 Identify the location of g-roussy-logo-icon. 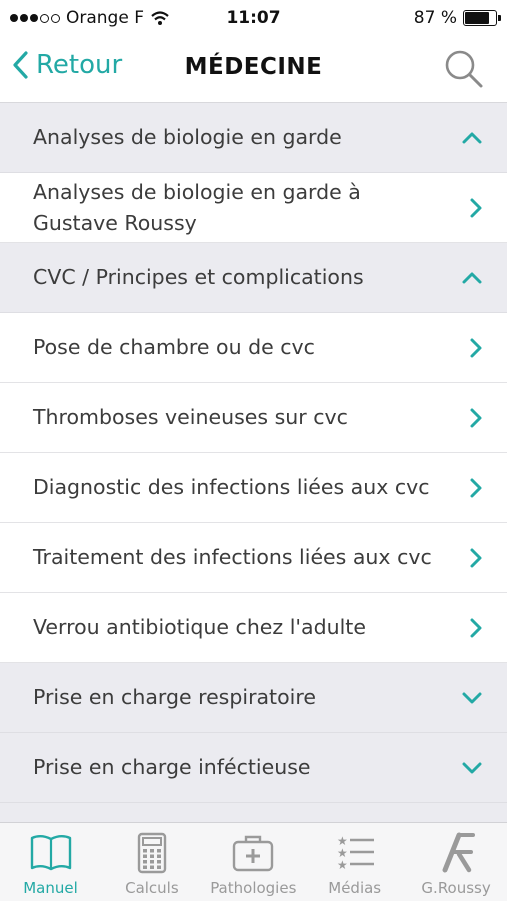
(459, 852).